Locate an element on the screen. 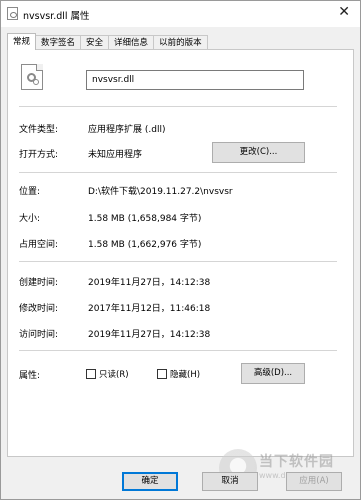 The width and height of the screenshot is (361, 500). readonly-checkbox-label: 只读(R) is located at coordinates (114, 375).